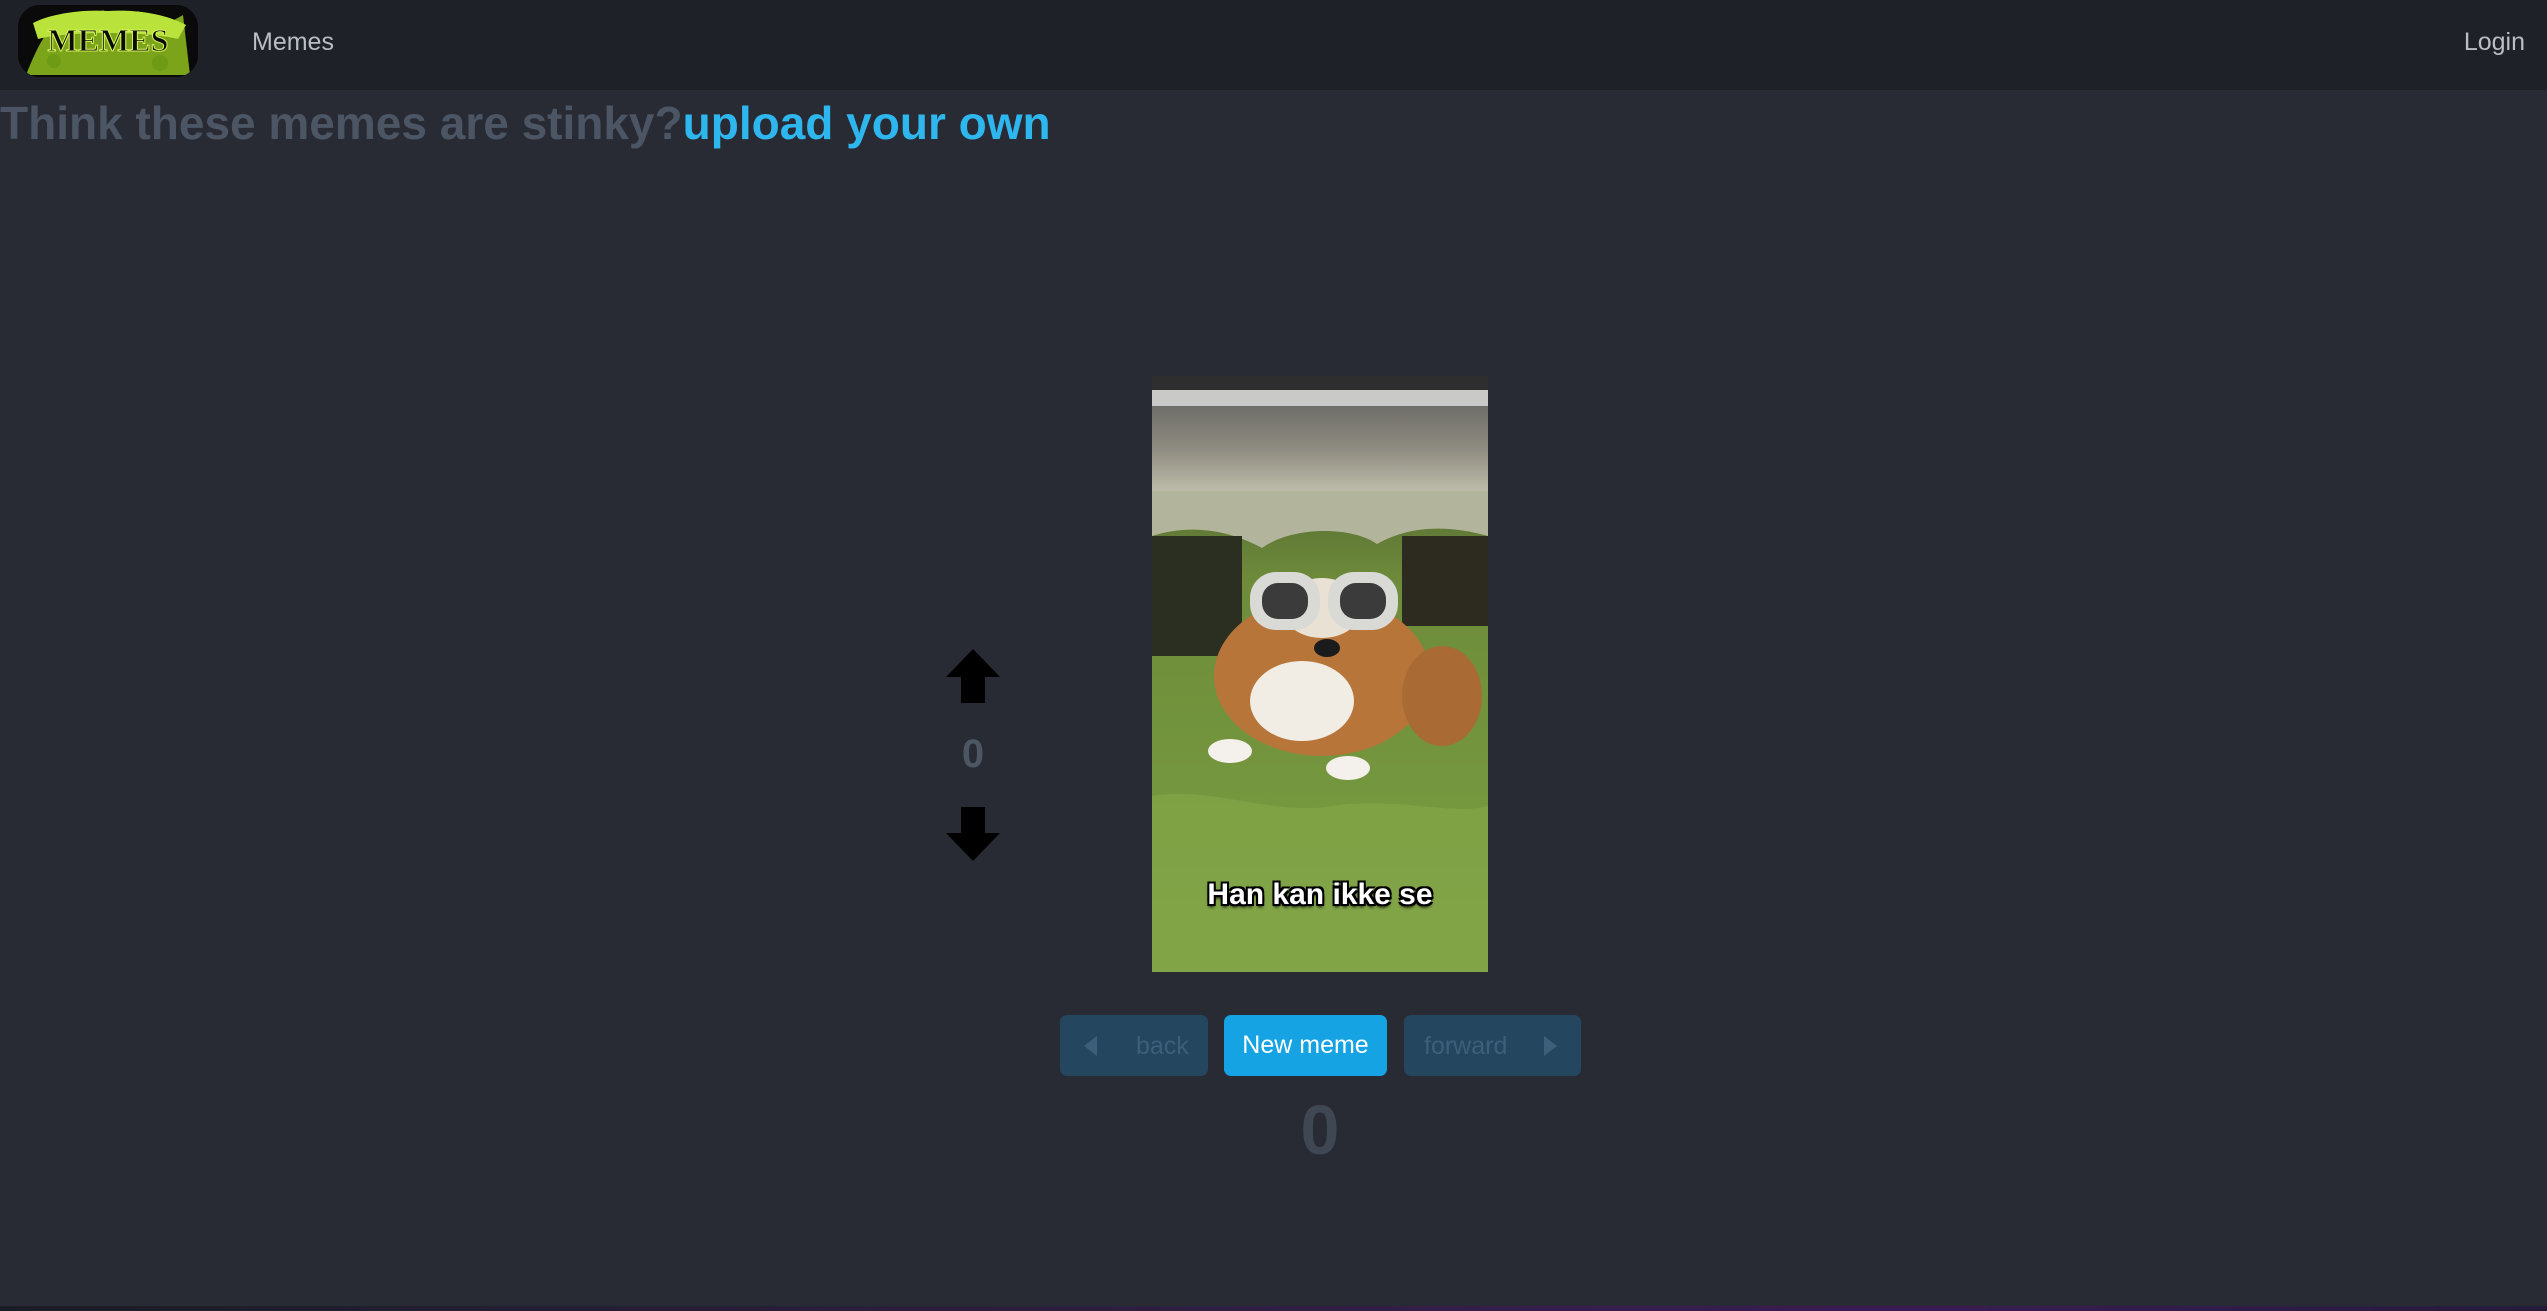 This screenshot has width=2547, height=1311. Describe the element at coordinates (293, 42) in the screenshot. I see `nav-memes-link: Memes` at that location.